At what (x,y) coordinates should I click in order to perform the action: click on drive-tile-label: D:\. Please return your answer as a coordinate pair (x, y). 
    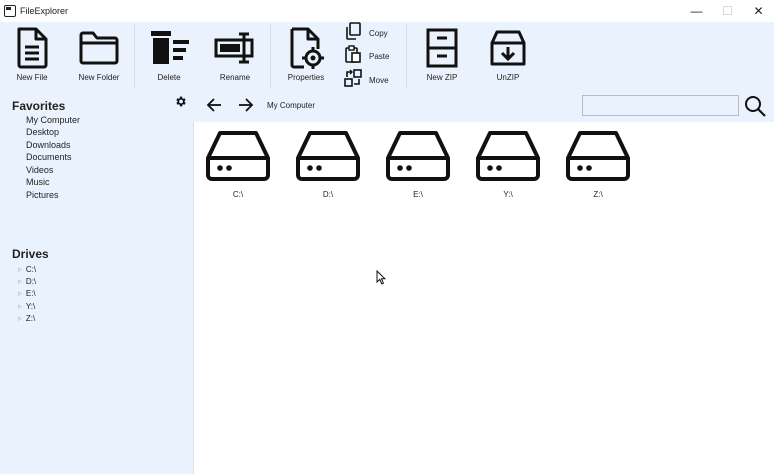
    Looking at the image, I should click on (328, 194).